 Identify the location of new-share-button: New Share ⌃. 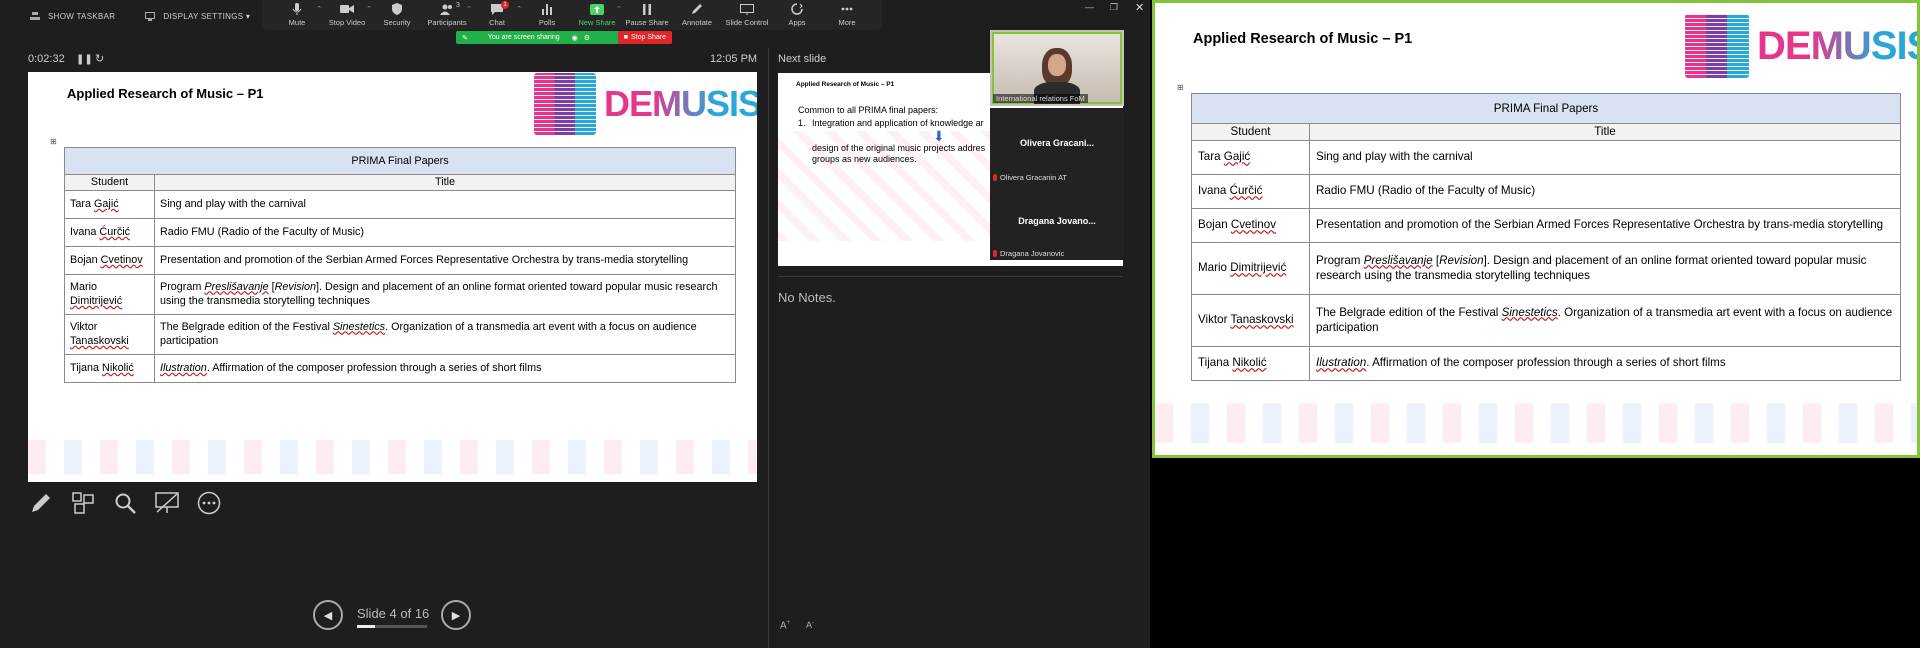
(597, 15).